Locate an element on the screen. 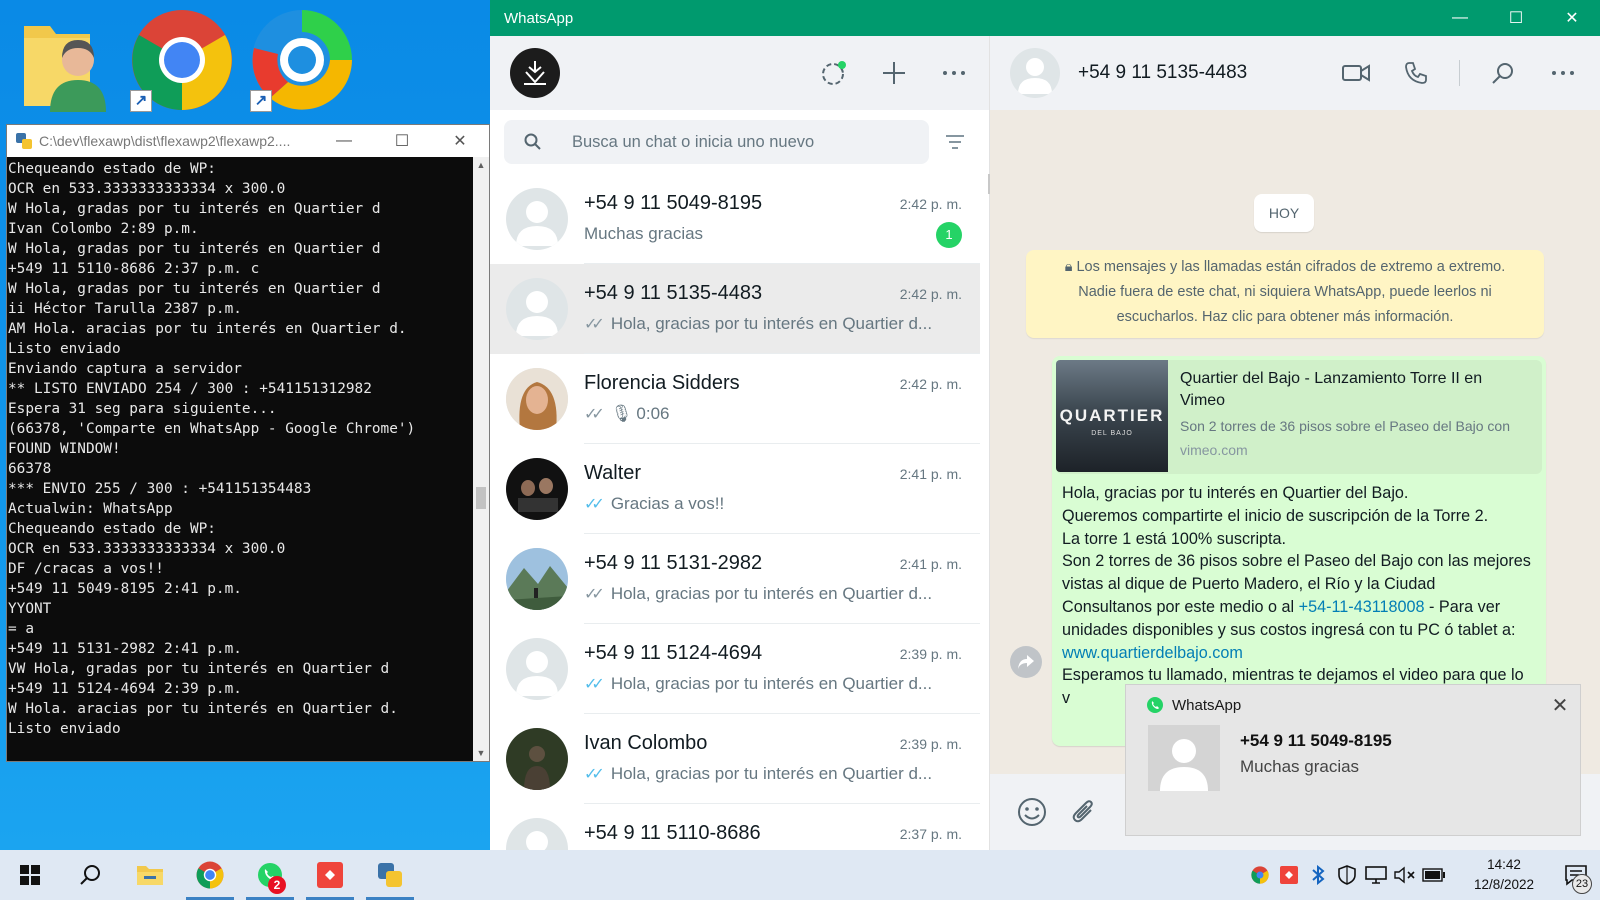  website-link: www.quartierdelbajo.com is located at coordinates (1152, 653).